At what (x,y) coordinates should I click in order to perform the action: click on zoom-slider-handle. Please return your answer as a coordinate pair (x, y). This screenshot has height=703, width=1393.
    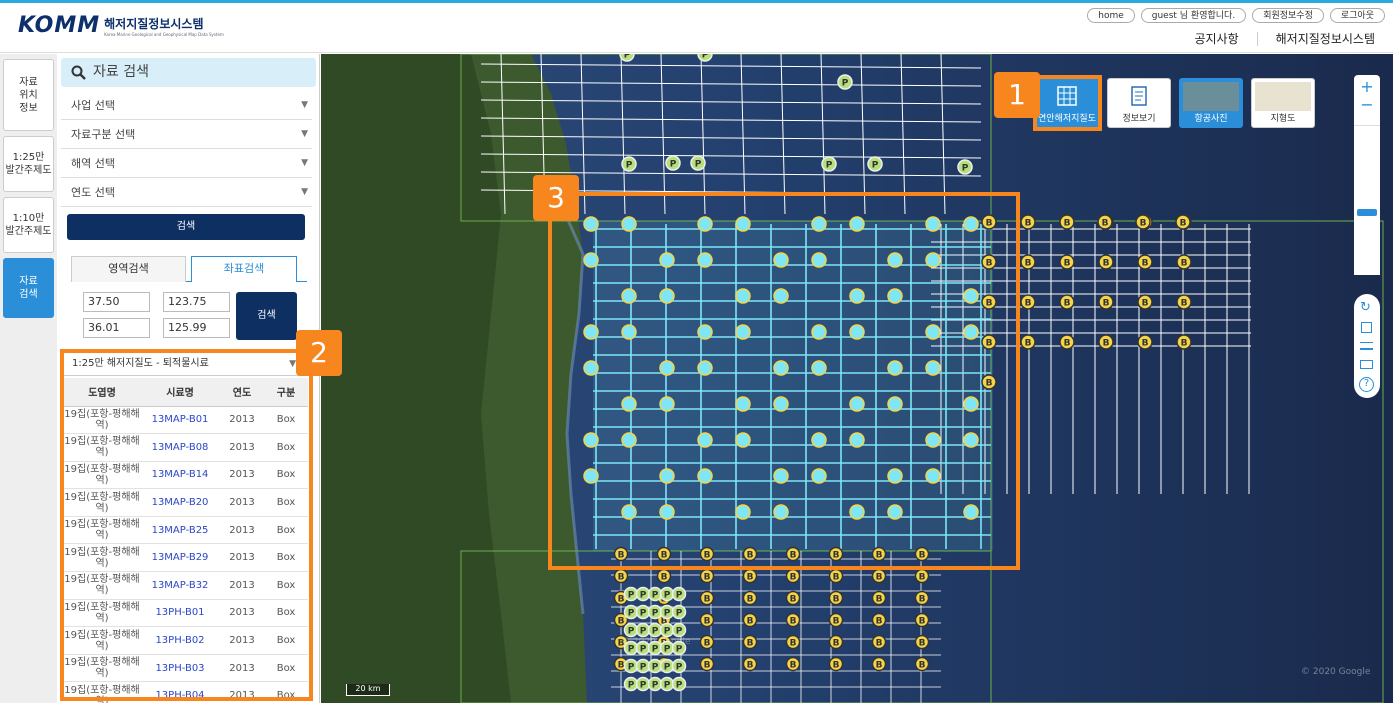
    Looking at the image, I should click on (1367, 212).